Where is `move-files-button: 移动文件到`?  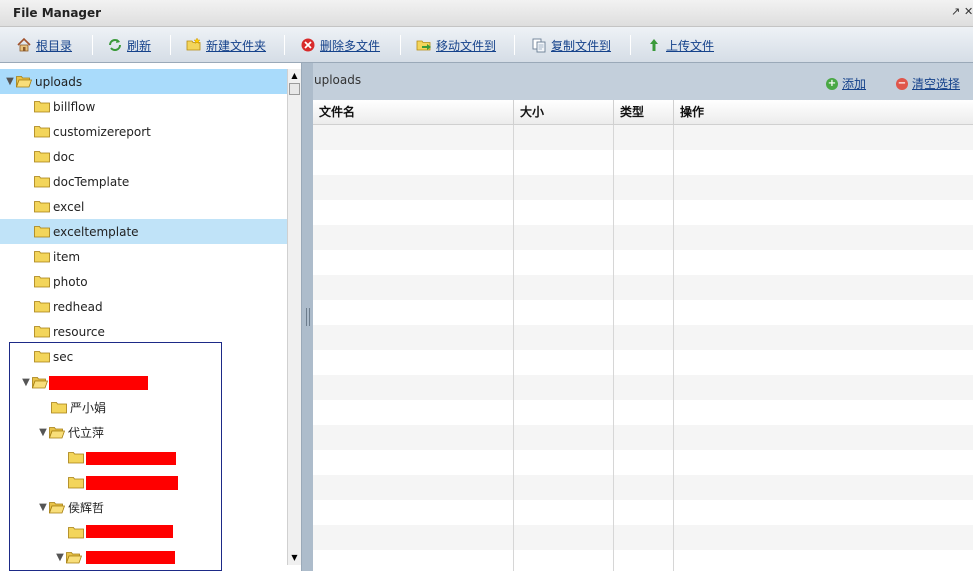 move-files-button: 移动文件到 is located at coordinates (456, 45).